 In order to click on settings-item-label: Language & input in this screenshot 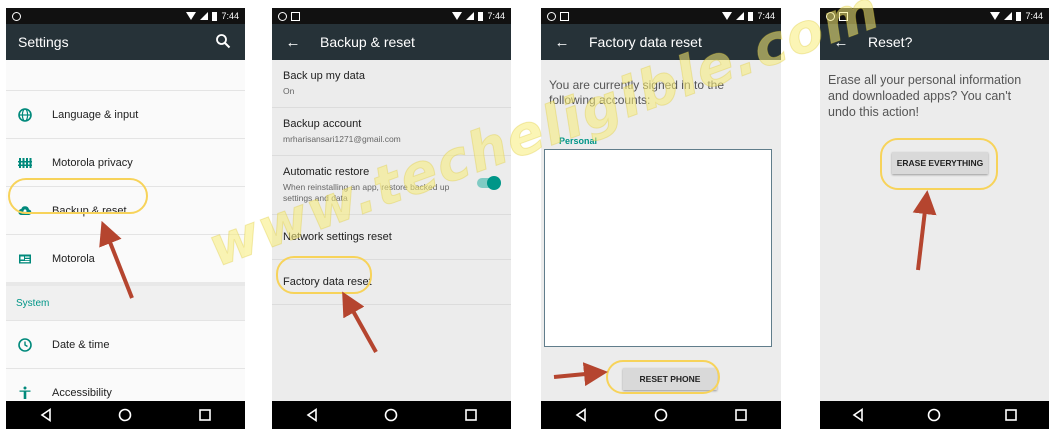, I will do `click(95, 114)`.